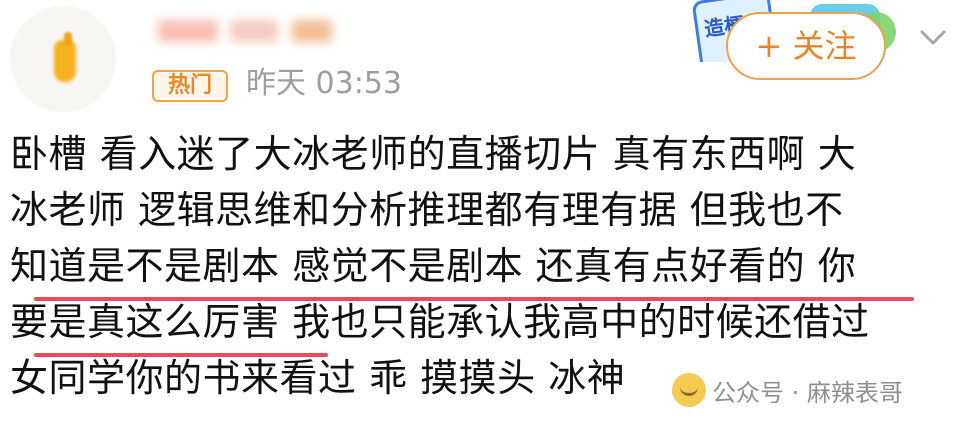 The image size is (960, 430). I want to click on avatar-image-detail, so click(68, 39).